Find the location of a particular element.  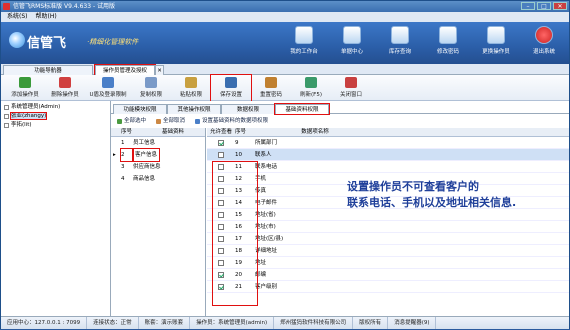

table-row-selected: ▸ 2 客户信息 is located at coordinates (158, 155).